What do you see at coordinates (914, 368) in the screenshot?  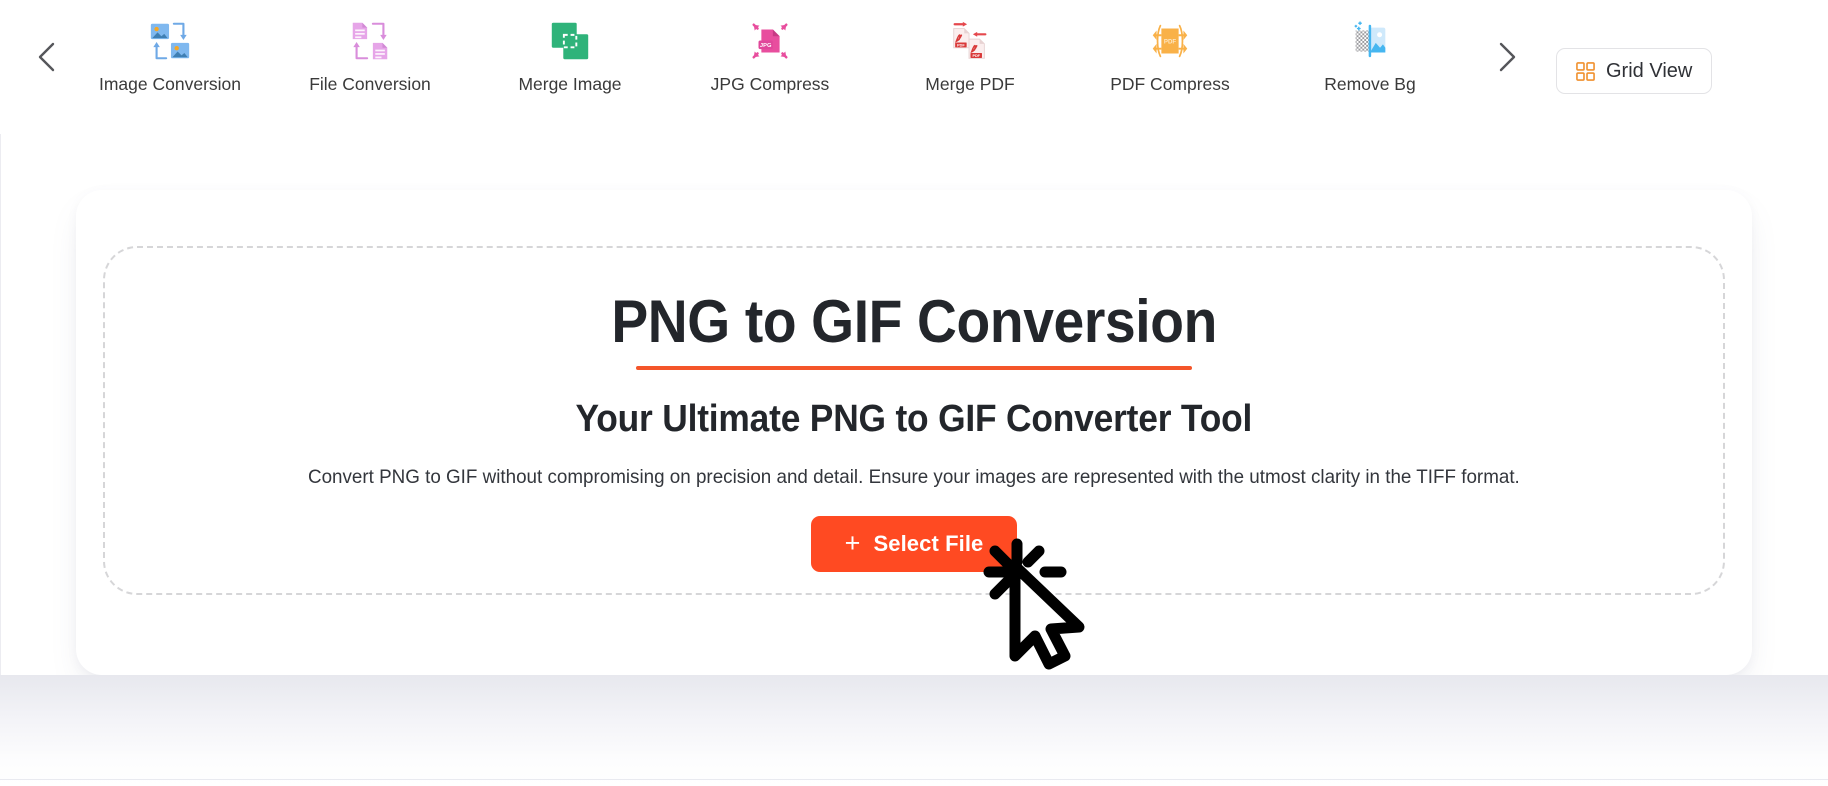 I see `title-underline` at bounding box center [914, 368].